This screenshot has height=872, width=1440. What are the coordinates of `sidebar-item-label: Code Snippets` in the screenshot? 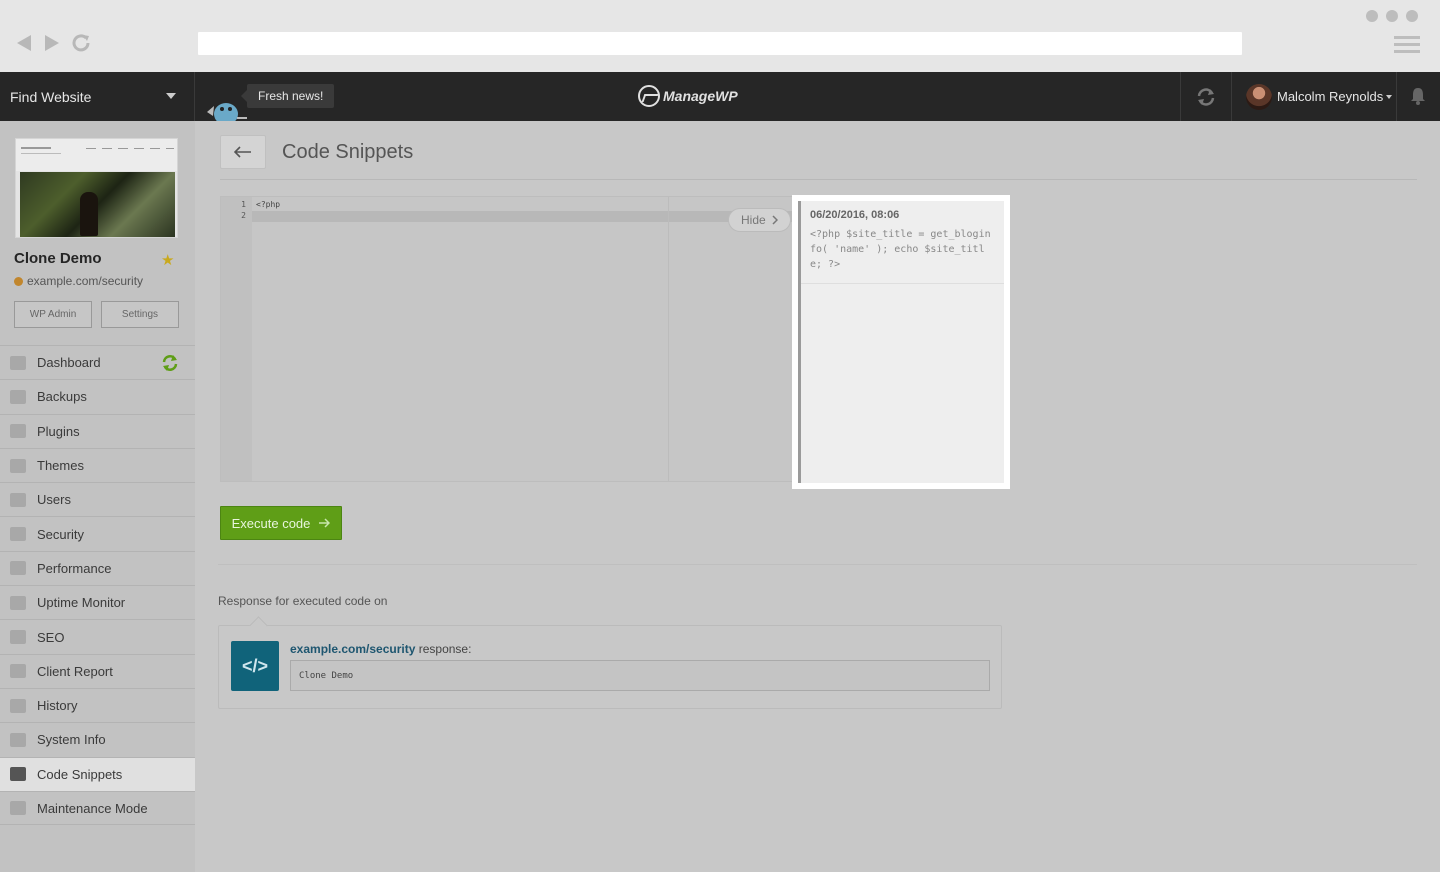 It's located at (80, 774).